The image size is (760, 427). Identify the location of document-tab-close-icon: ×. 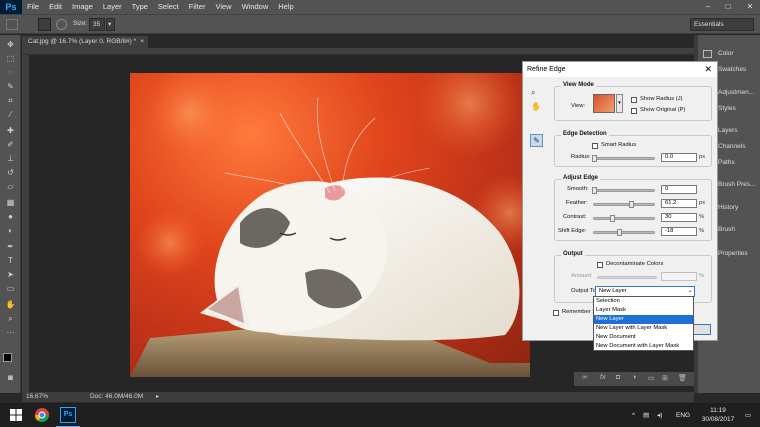
(142, 42).